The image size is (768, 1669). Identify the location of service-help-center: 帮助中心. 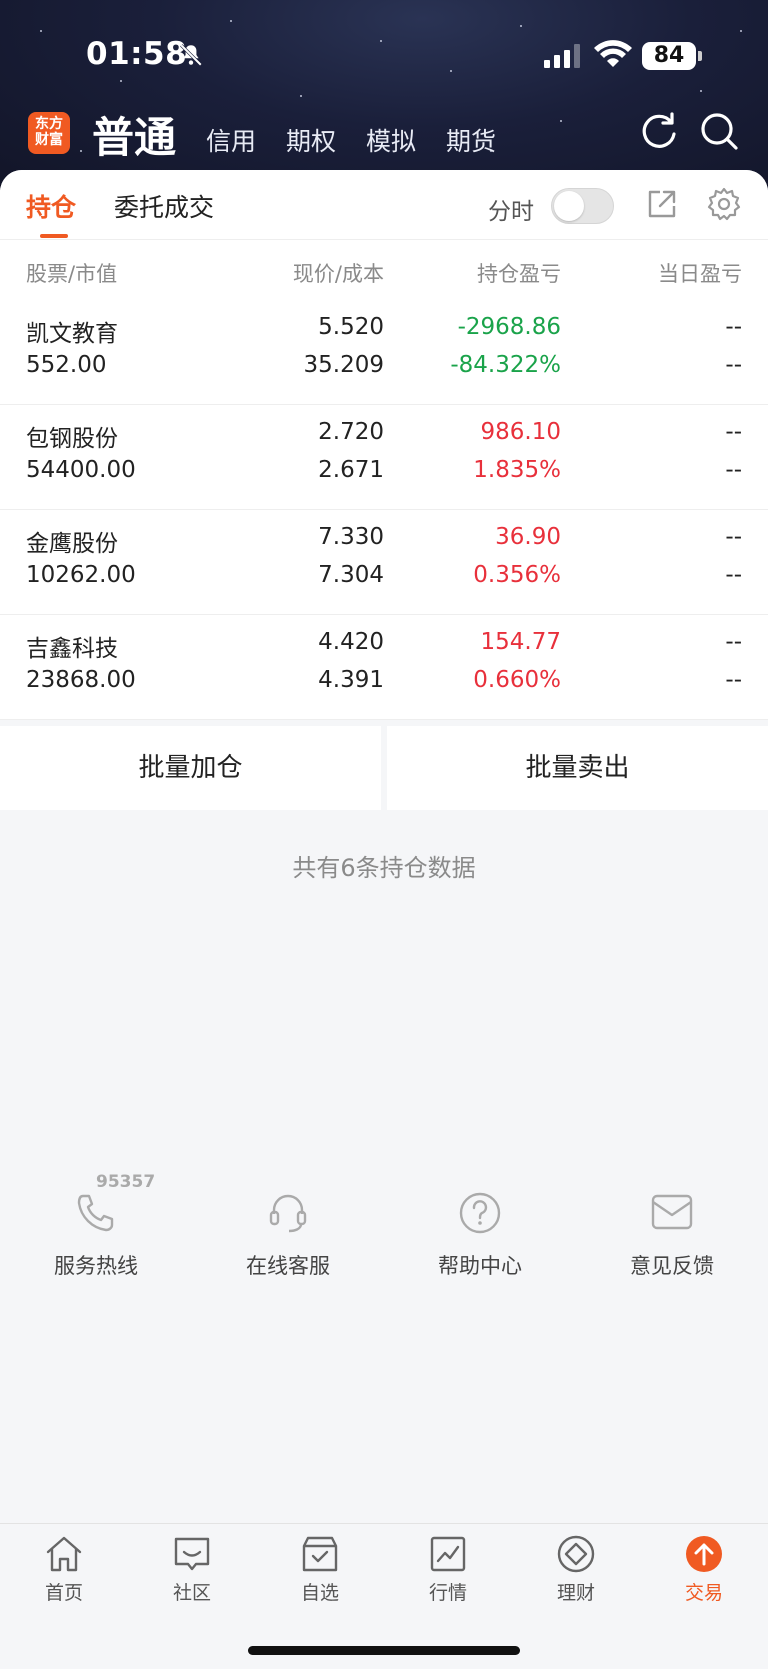
(480, 1235).